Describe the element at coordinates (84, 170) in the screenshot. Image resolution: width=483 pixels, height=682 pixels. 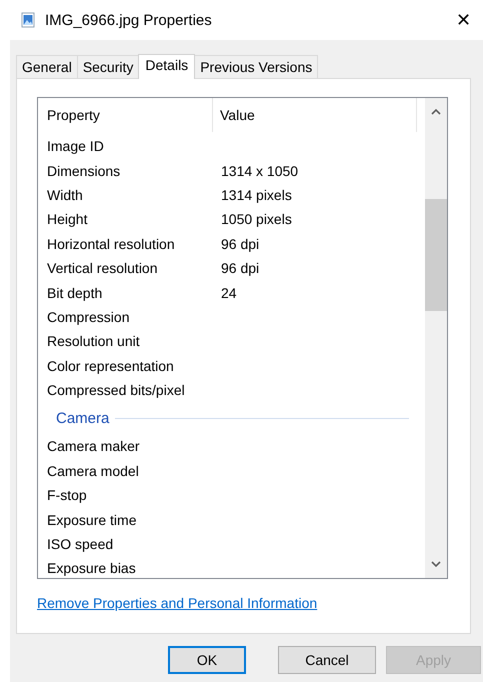
I see `property-name: Dimensions` at that location.